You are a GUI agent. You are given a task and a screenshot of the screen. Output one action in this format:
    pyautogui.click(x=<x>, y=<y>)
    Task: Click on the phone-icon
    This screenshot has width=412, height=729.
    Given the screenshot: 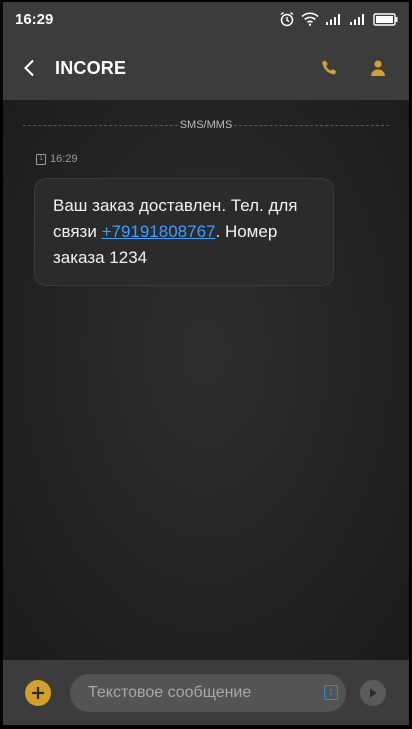 What is the action you would take?
    pyautogui.click(x=329, y=67)
    